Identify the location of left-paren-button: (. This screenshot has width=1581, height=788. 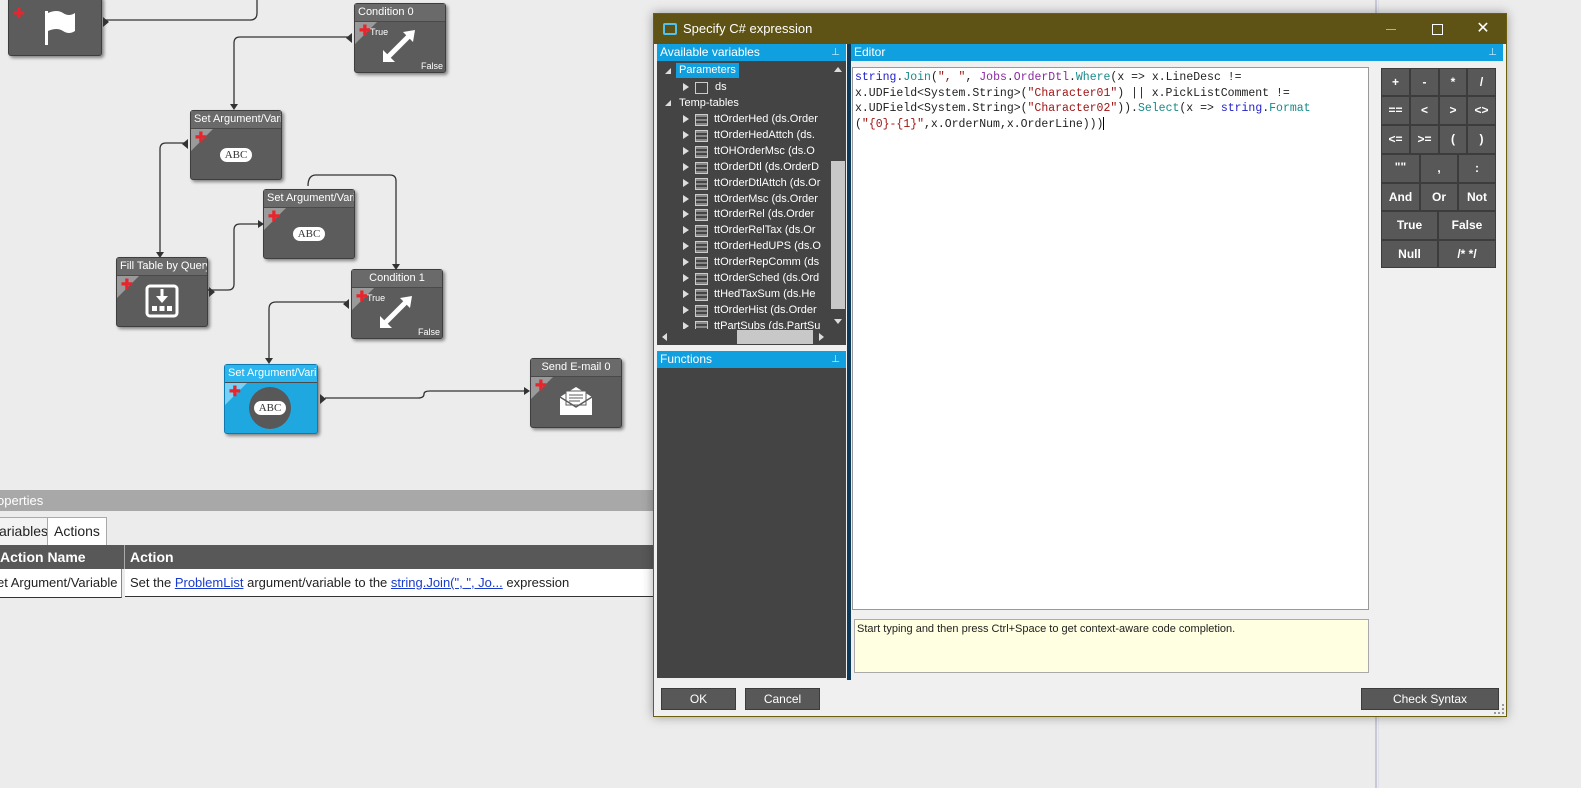
(1453, 139).